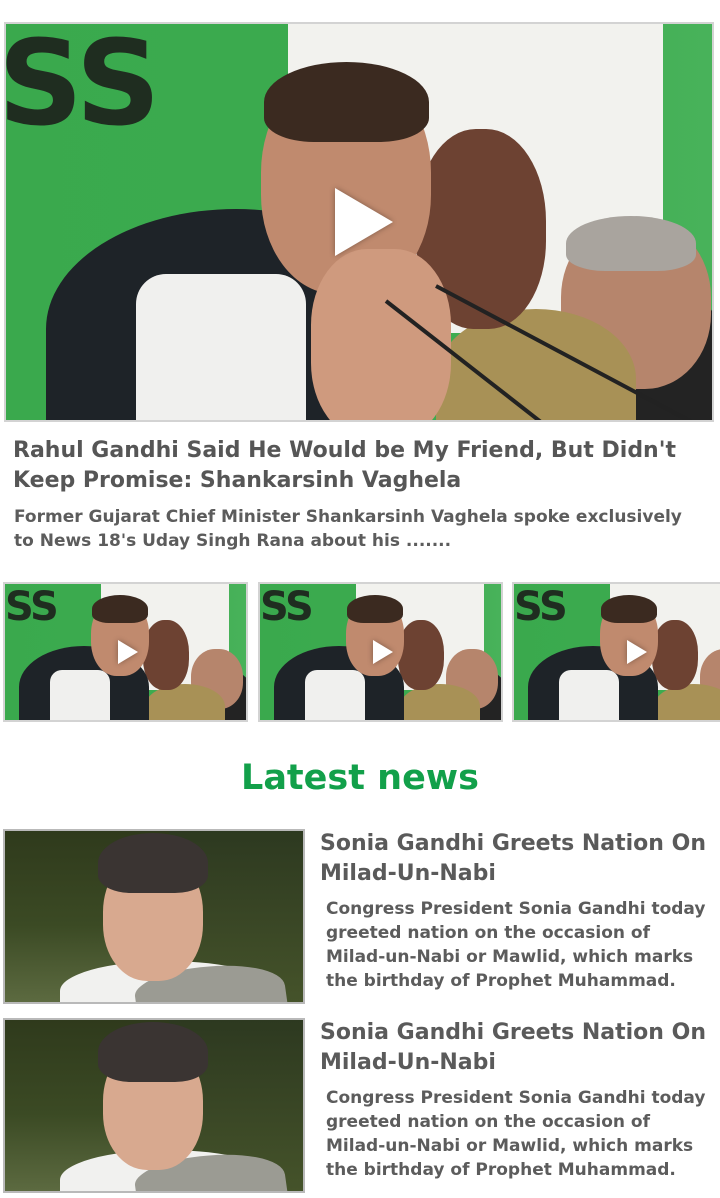  I want to click on latest-news-heading: Latest news, so click(360, 778).